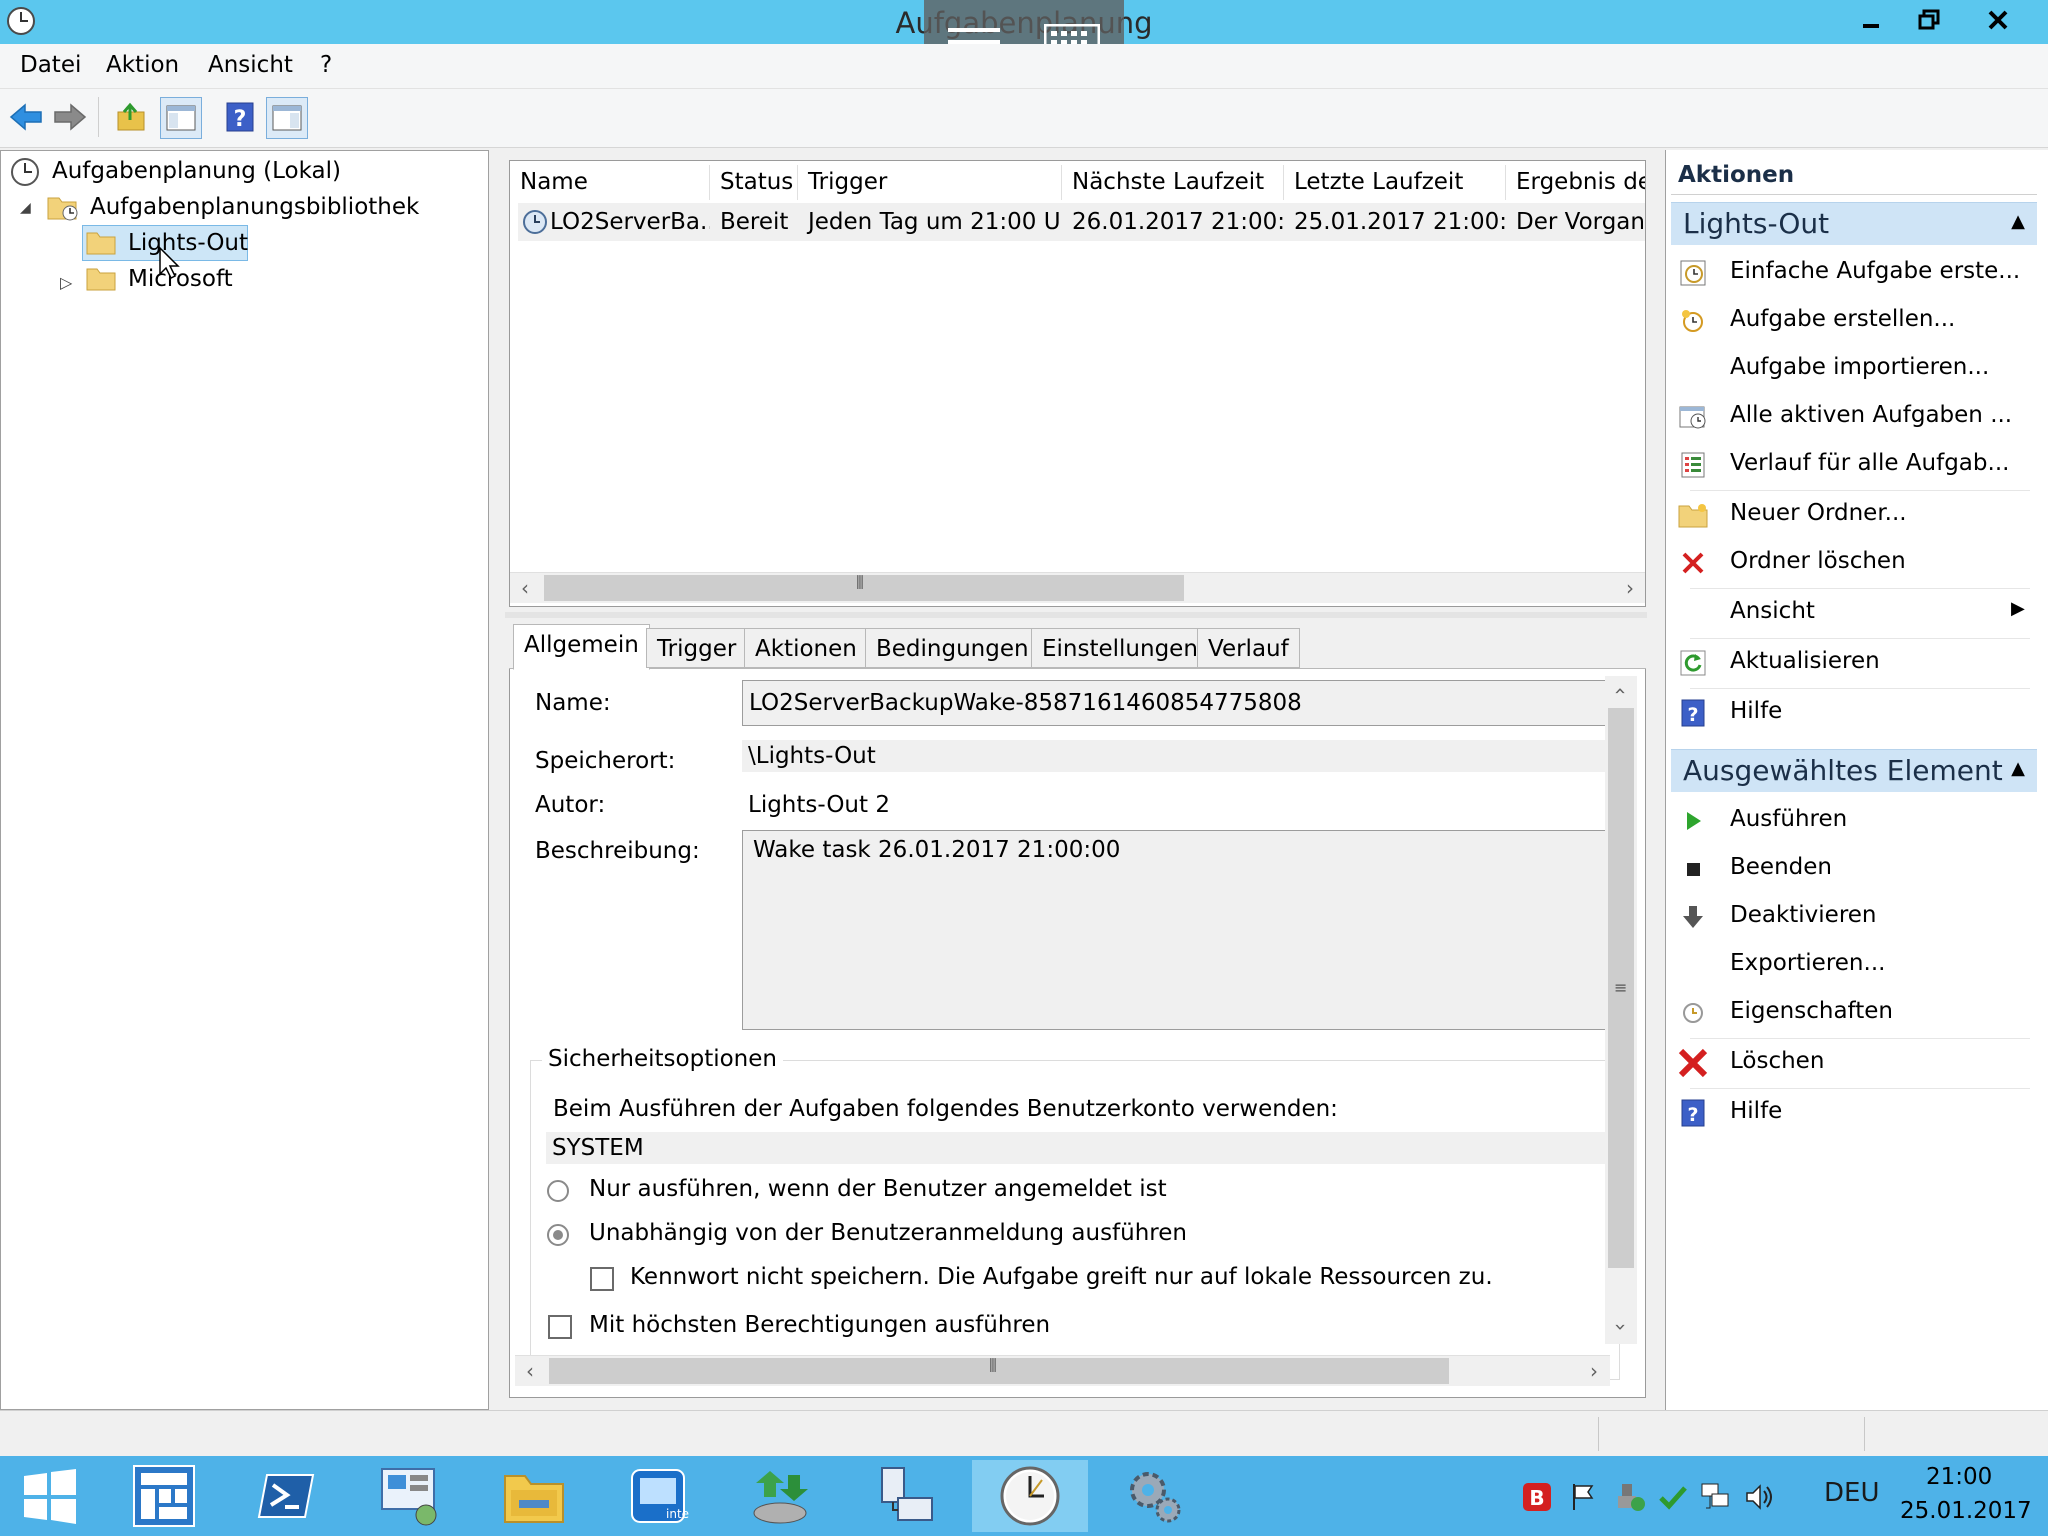  Describe the element at coordinates (1395, 182) in the screenshot. I see `column-header-last-run: Letzte Laufzeit` at that location.